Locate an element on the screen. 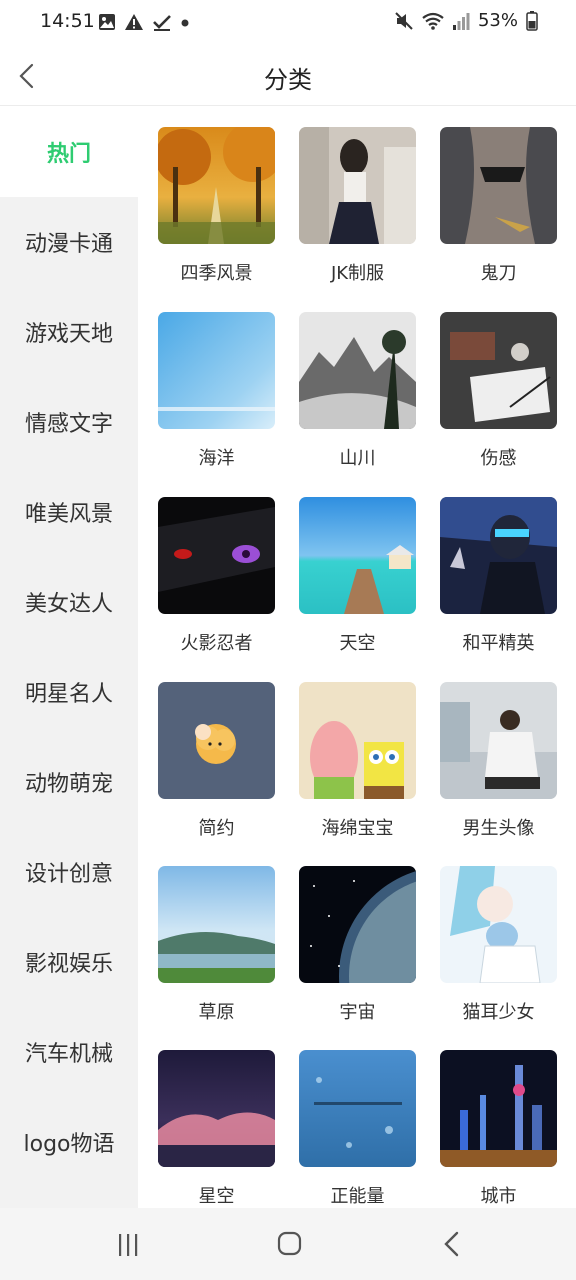 This screenshot has width=576, height=1280. status-time: 14:51 is located at coordinates (67, 21).